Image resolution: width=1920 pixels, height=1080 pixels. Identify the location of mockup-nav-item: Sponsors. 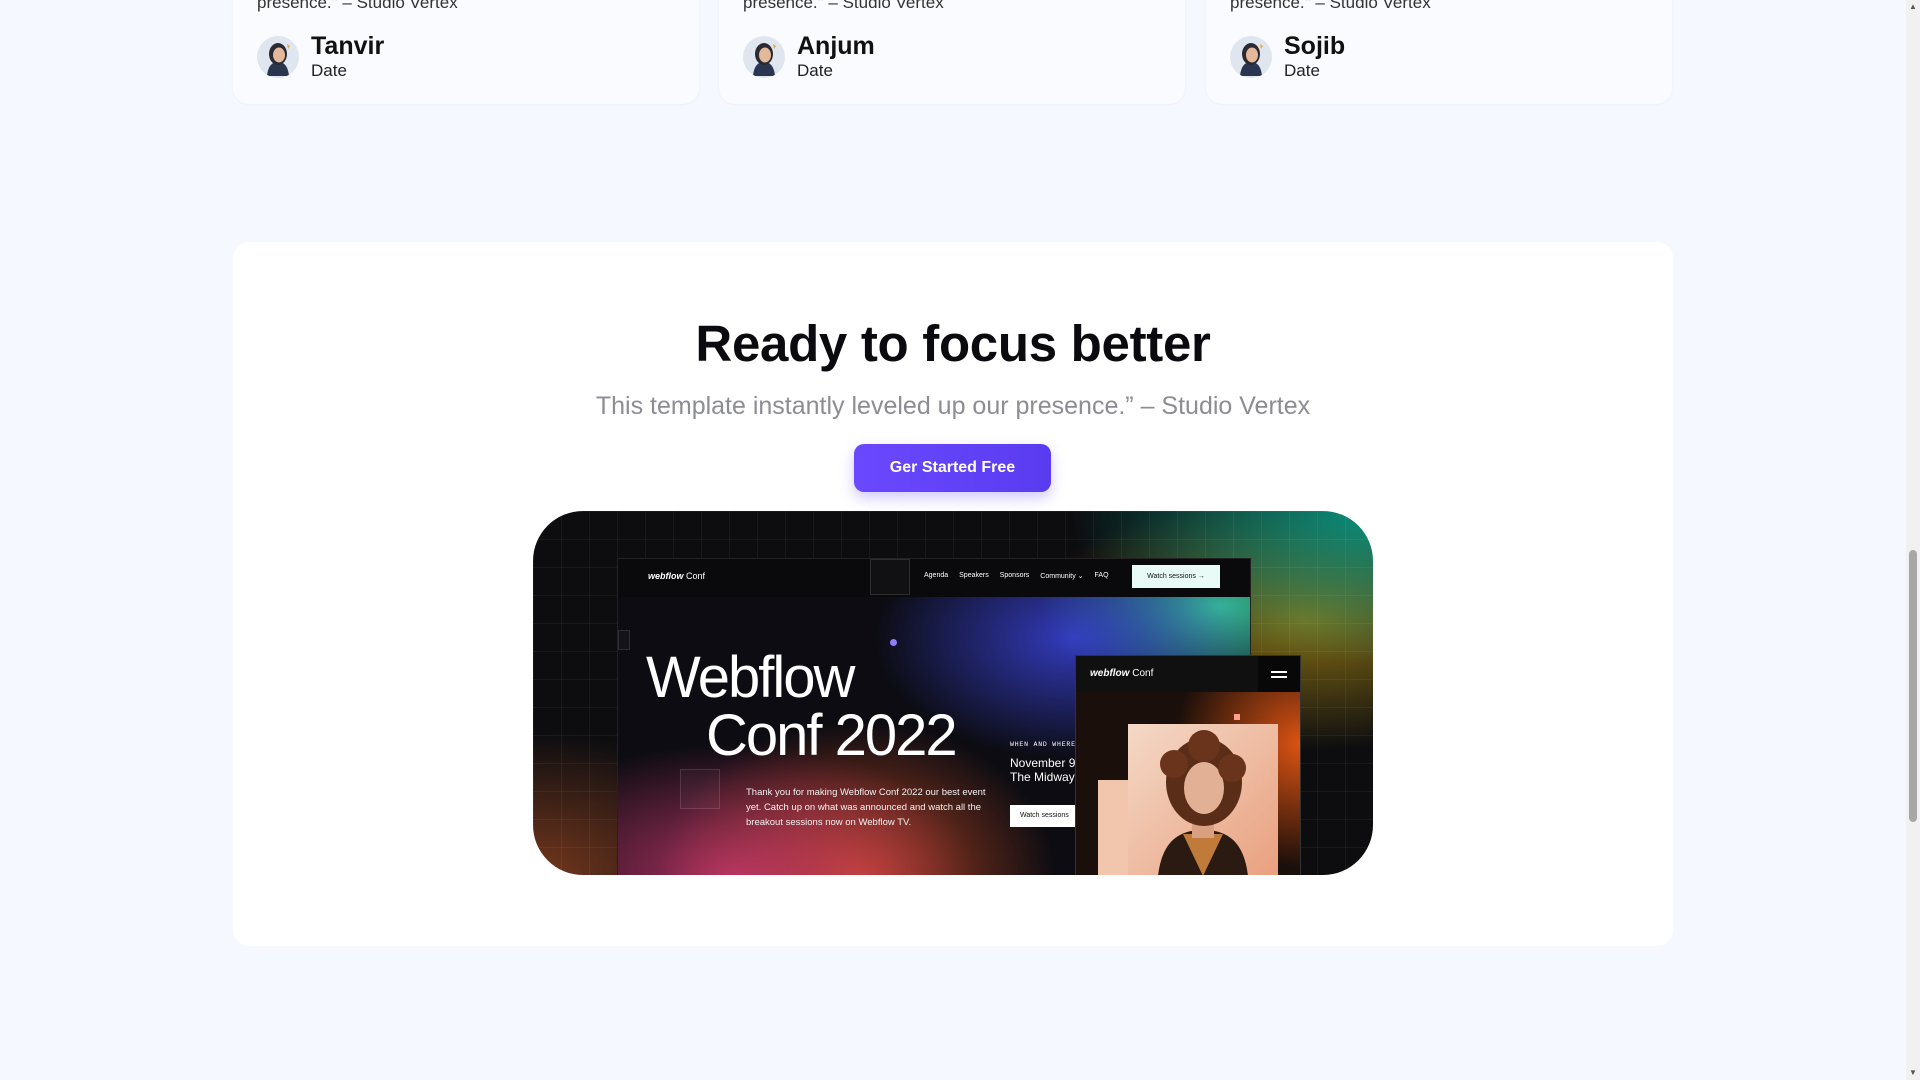
(1014, 575).